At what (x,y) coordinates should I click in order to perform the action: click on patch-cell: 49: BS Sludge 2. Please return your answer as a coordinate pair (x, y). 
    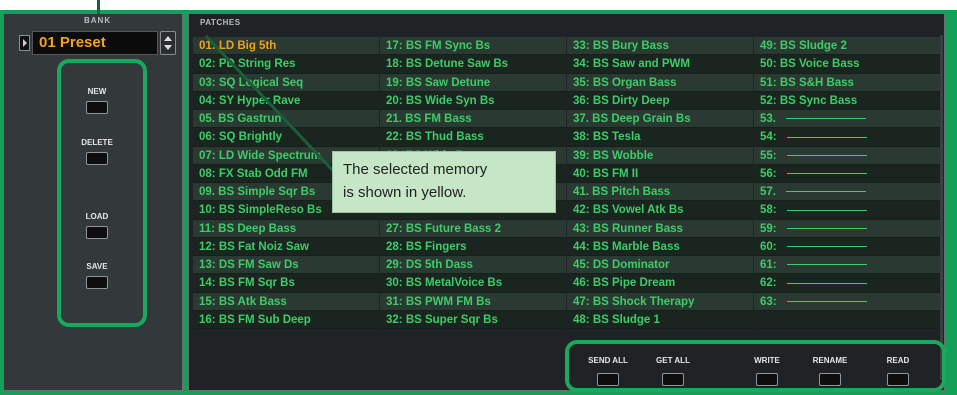
    Looking at the image, I should click on (847, 46).